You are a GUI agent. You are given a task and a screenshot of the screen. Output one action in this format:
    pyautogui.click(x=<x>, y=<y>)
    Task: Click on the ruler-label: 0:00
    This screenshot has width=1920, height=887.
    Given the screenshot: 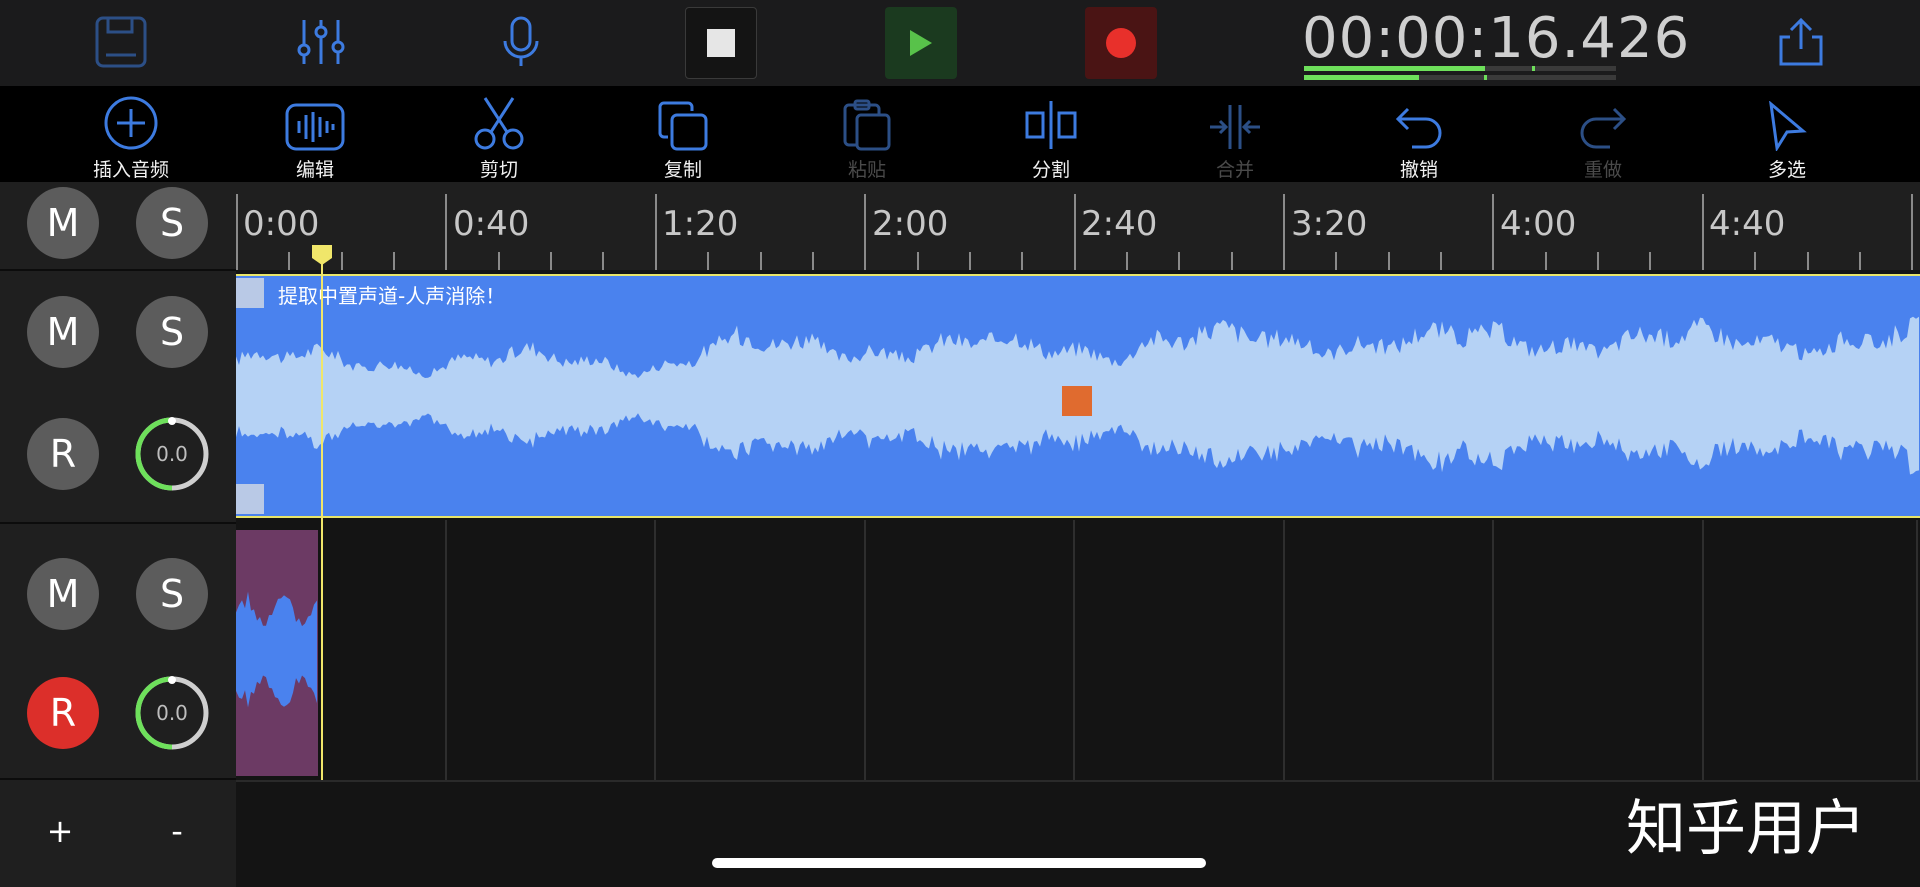 What is the action you would take?
    pyautogui.click(x=281, y=224)
    